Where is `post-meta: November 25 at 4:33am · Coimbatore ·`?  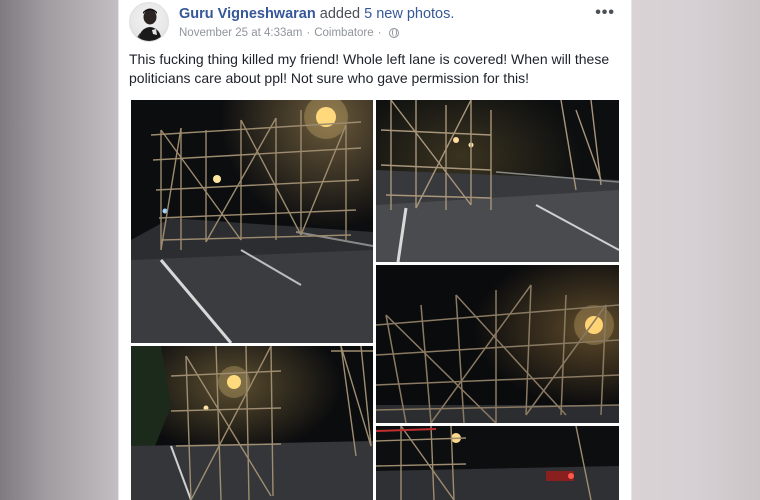 post-meta: November 25 at 4:33am · Coimbatore · is located at coordinates (289, 33).